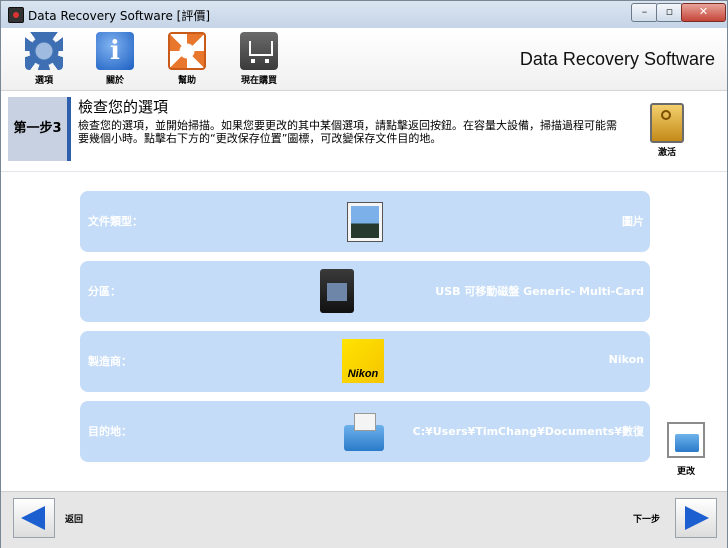  Describe the element at coordinates (365, 291) in the screenshot. I see `partition-row: 分區： USB 可移動磁盤 Generic- Multi-Card` at that location.